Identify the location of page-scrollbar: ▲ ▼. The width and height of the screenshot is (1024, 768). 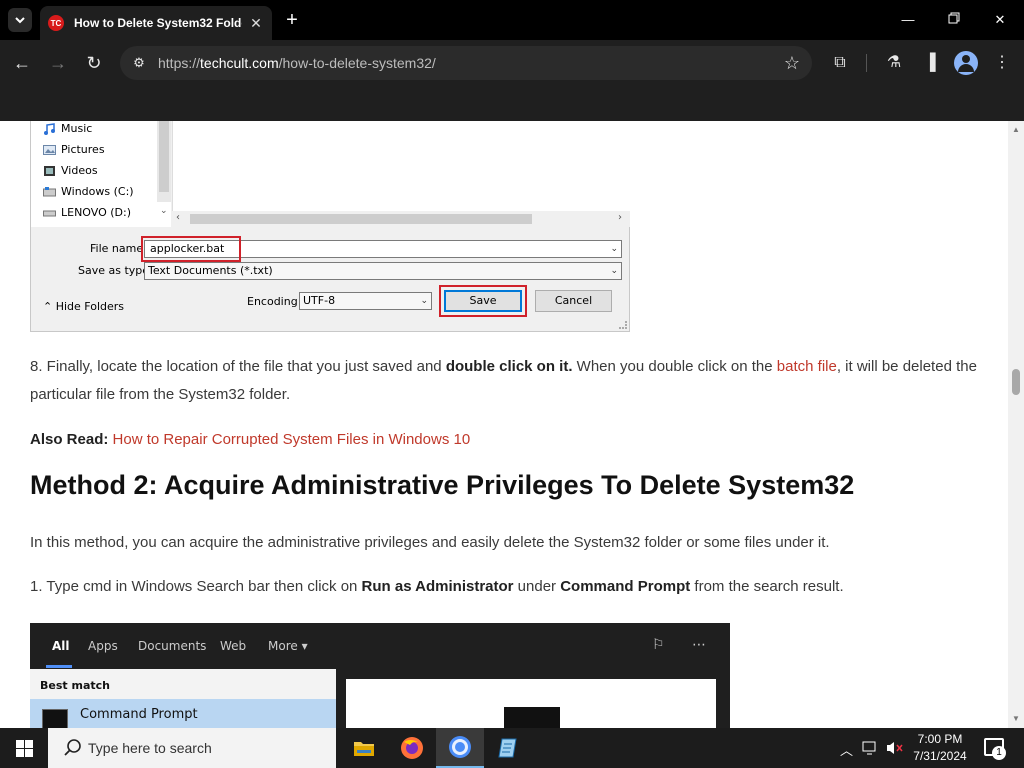
(1016, 424).